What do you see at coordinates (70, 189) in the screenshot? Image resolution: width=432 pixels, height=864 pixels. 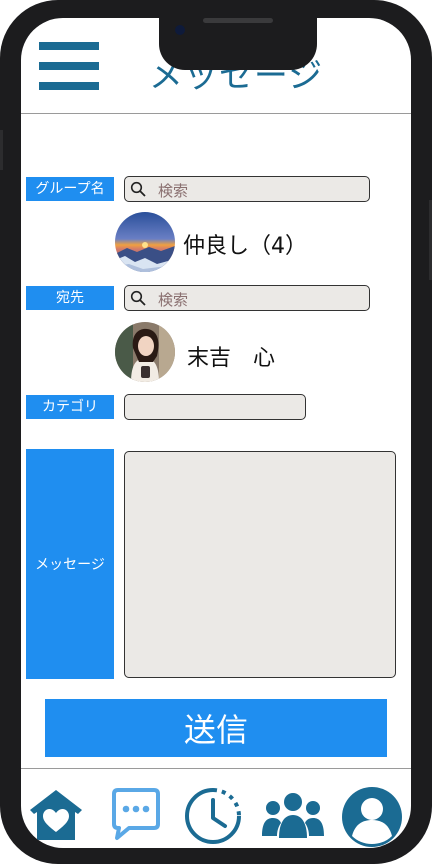 I see `group-name-label: グループ名` at bounding box center [70, 189].